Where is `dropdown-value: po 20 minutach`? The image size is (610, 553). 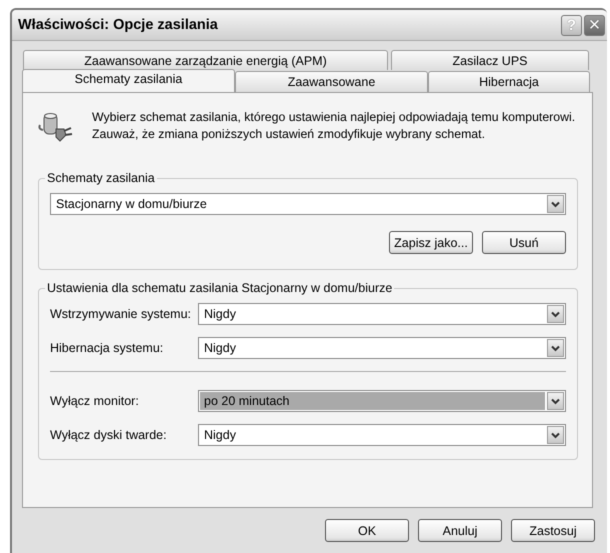
dropdown-value: po 20 minutach is located at coordinates (372, 401).